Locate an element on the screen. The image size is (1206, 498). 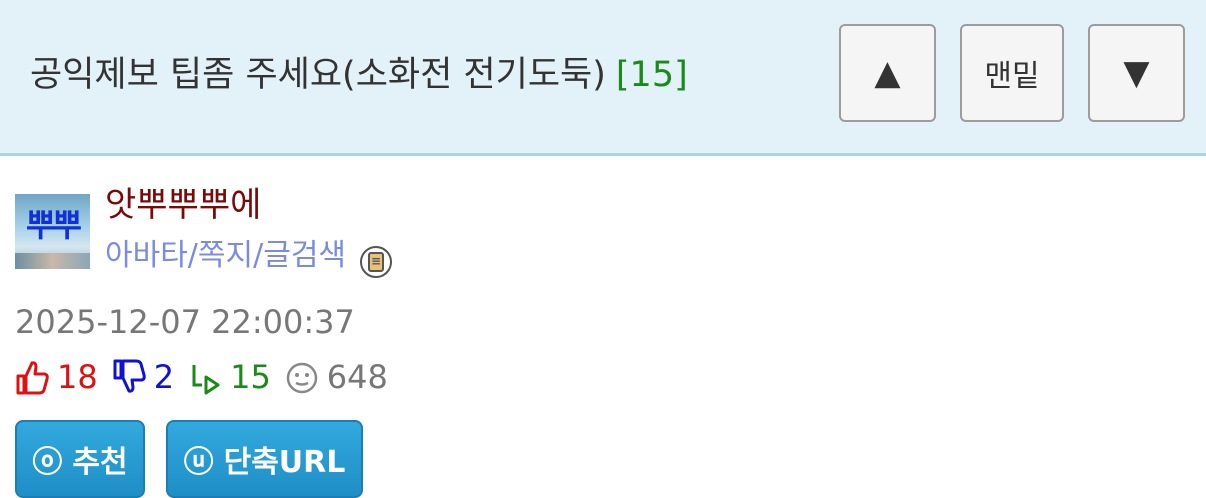
reply-icon is located at coordinates (206, 380).